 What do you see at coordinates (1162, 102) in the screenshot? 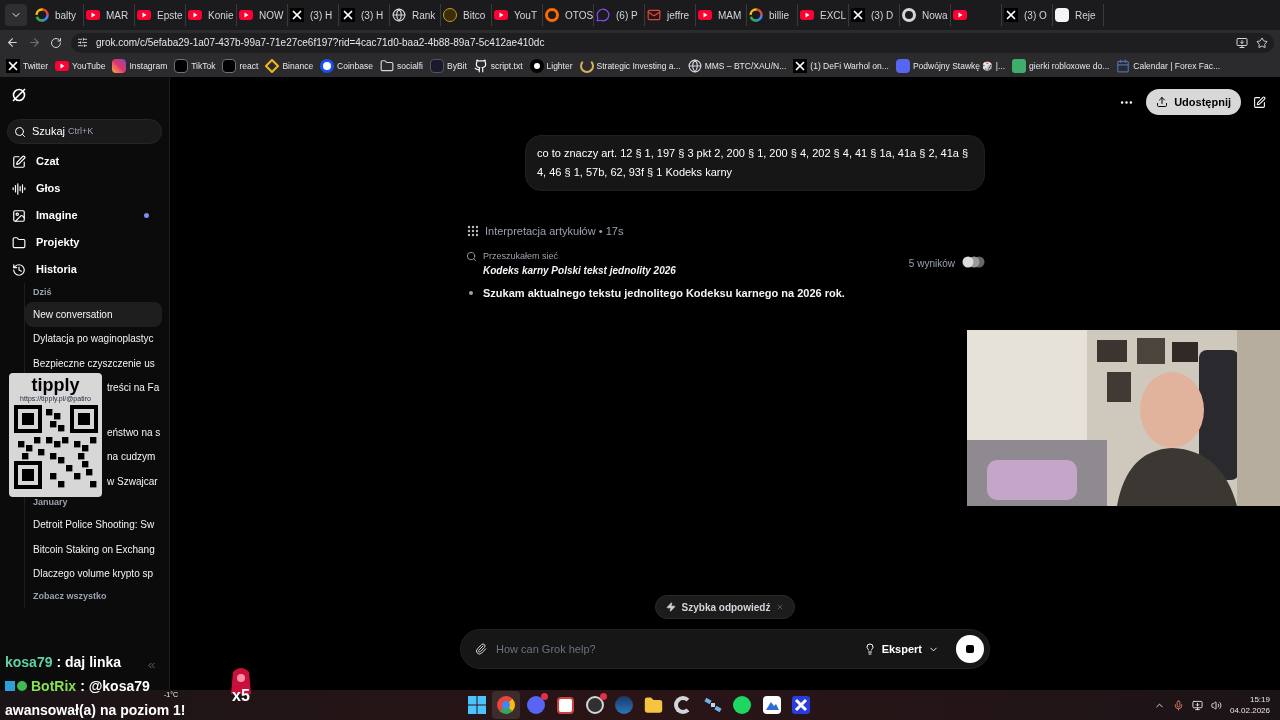
I see `upload-icon` at bounding box center [1162, 102].